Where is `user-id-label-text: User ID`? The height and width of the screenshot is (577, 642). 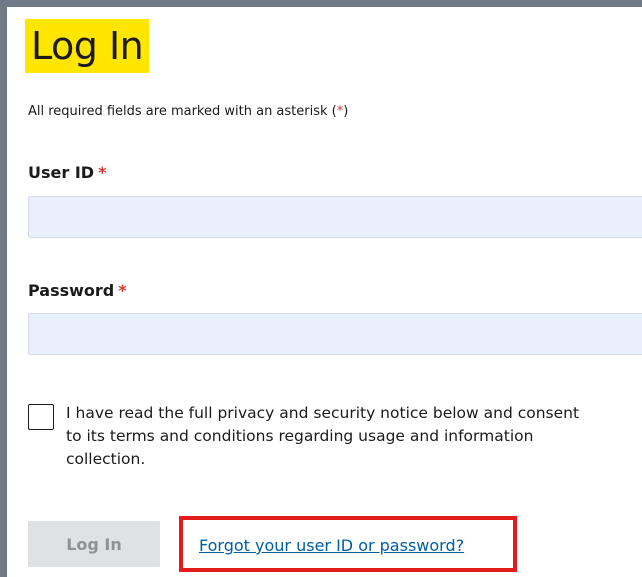
user-id-label-text: User ID is located at coordinates (61, 172).